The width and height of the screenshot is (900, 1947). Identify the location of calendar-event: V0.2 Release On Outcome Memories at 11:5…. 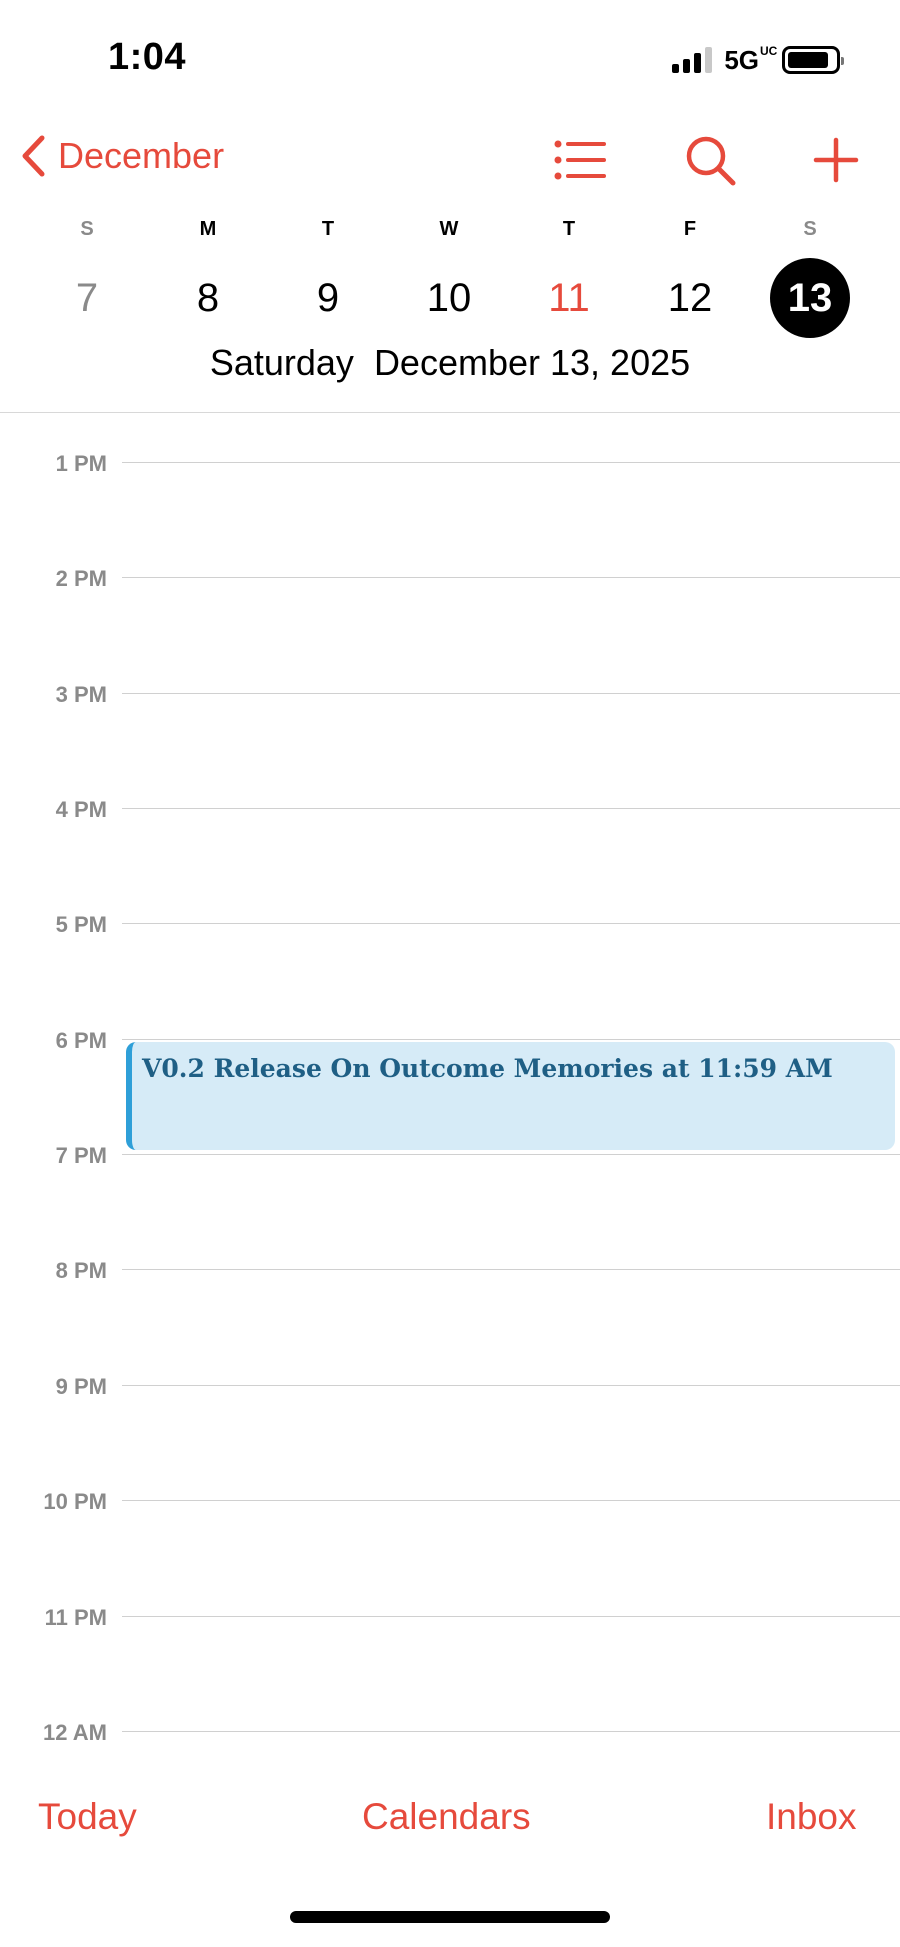
(510, 1096).